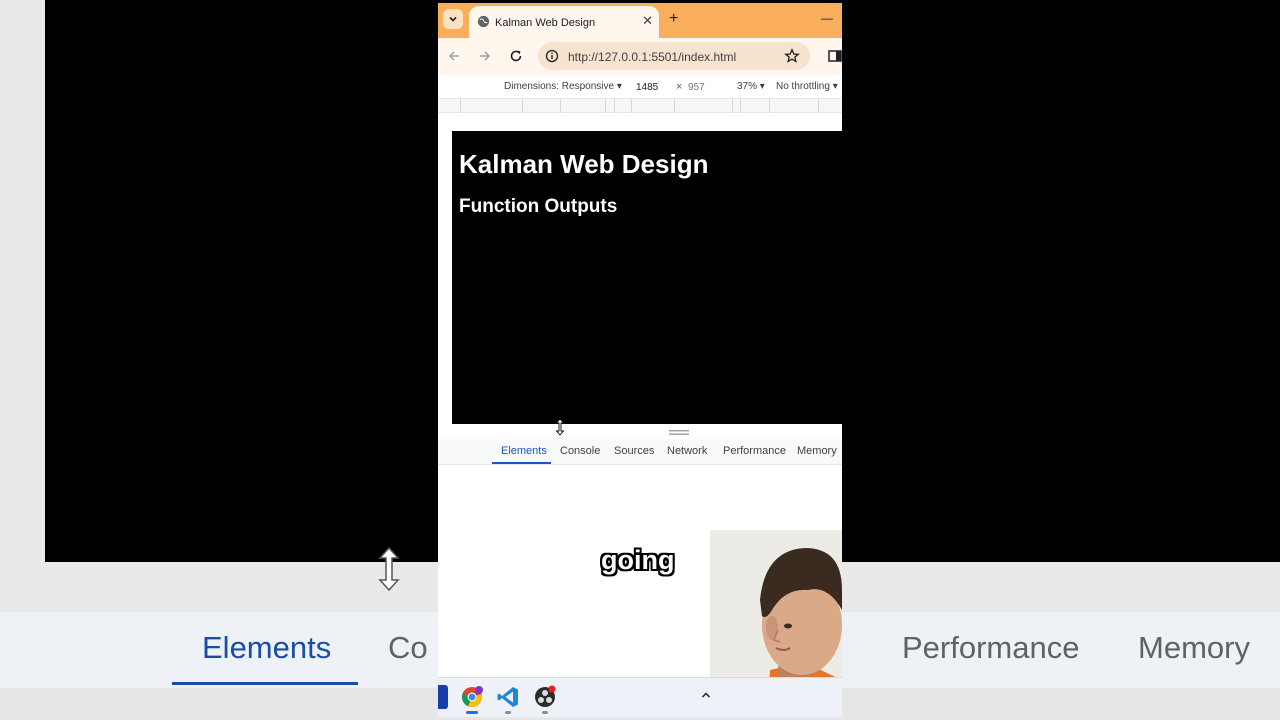  What do you see at coordinates (552, 56) in the screenshot?
I see `info-icon` at bounding box center [552, 56].